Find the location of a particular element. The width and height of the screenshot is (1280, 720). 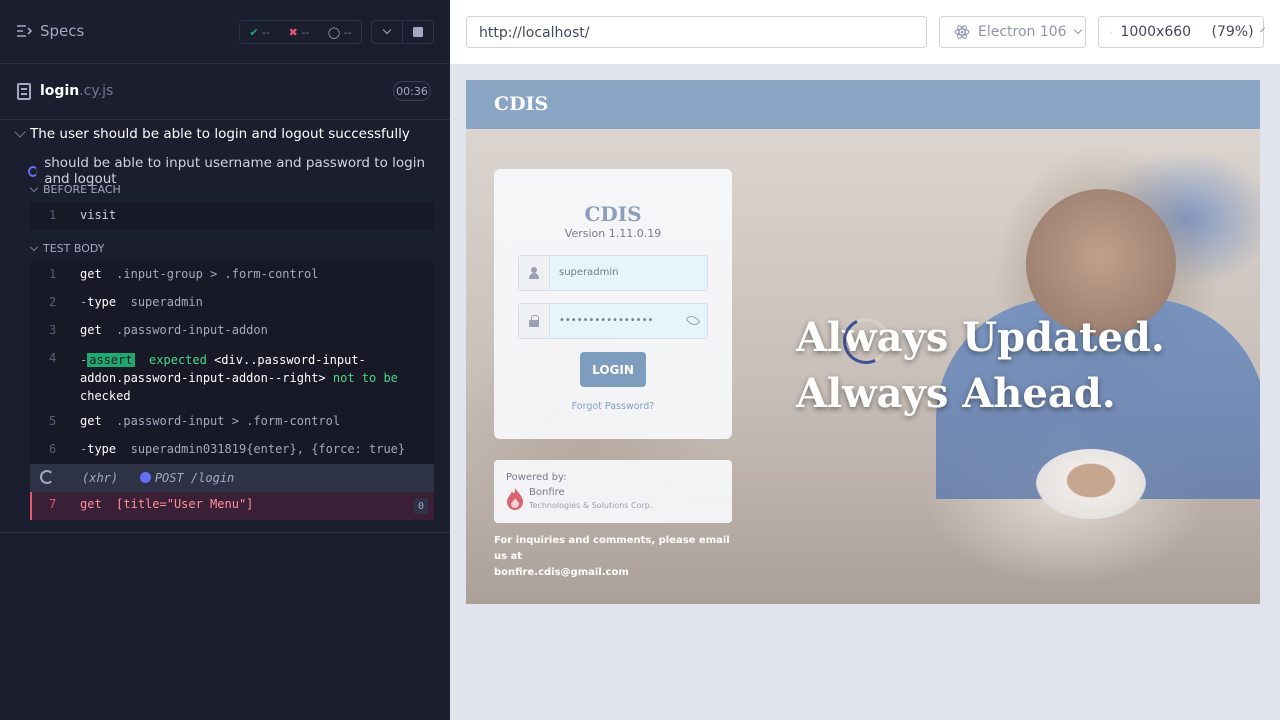

password-field: •••••••••••••••• is located at coordinates (613, 321).